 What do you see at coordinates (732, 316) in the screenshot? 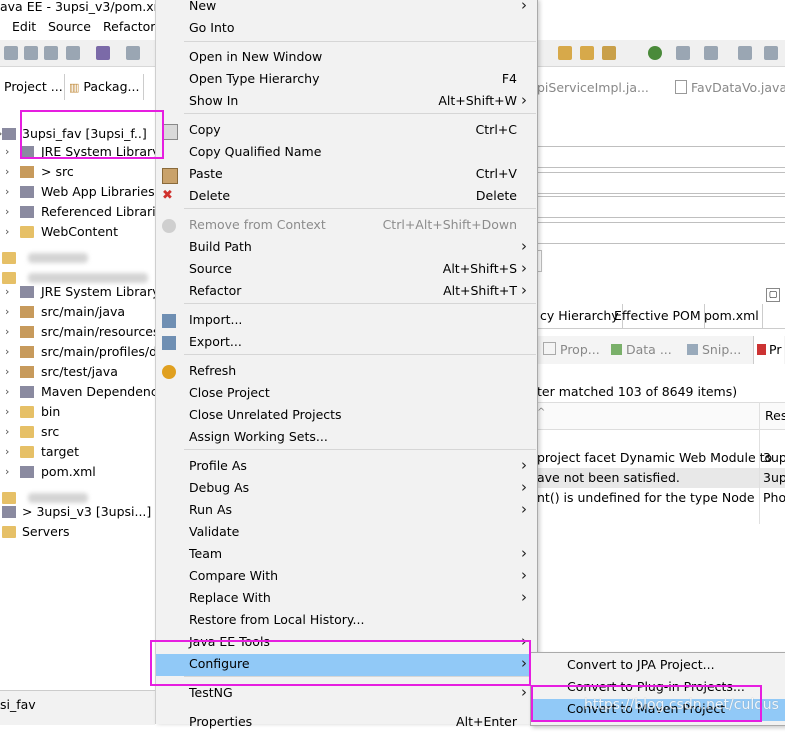
I see `tab-pom-xml: pom.xml` at bounding box center [732, 316].